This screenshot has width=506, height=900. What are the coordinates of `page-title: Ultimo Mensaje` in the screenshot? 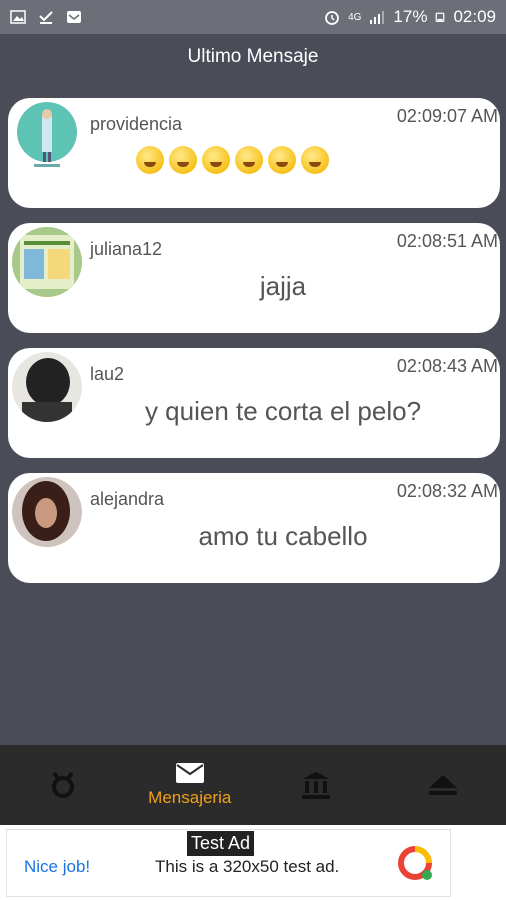 It's located at (253, 56).